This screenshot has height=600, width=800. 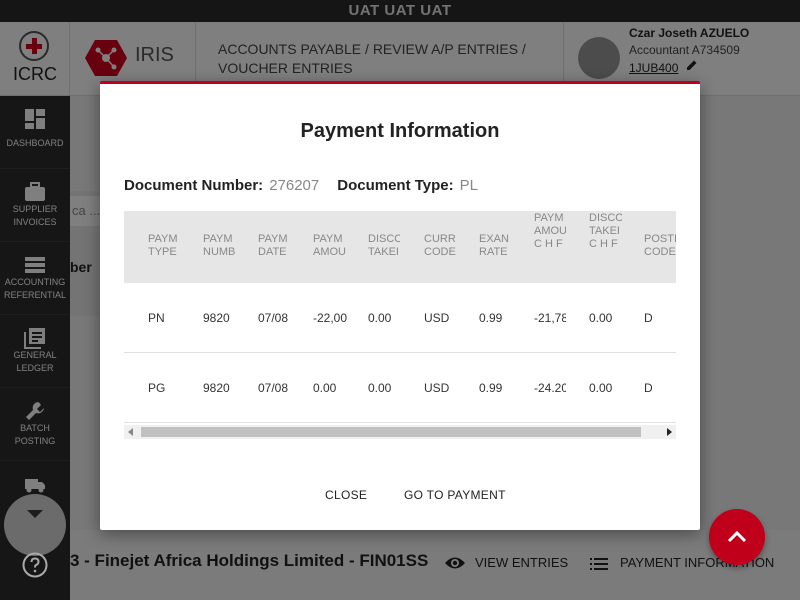 What do you see at coordinates (274, 253) in the screenshot?
I see `column-header: PAYM DATE` at bounding box center [274, 253].